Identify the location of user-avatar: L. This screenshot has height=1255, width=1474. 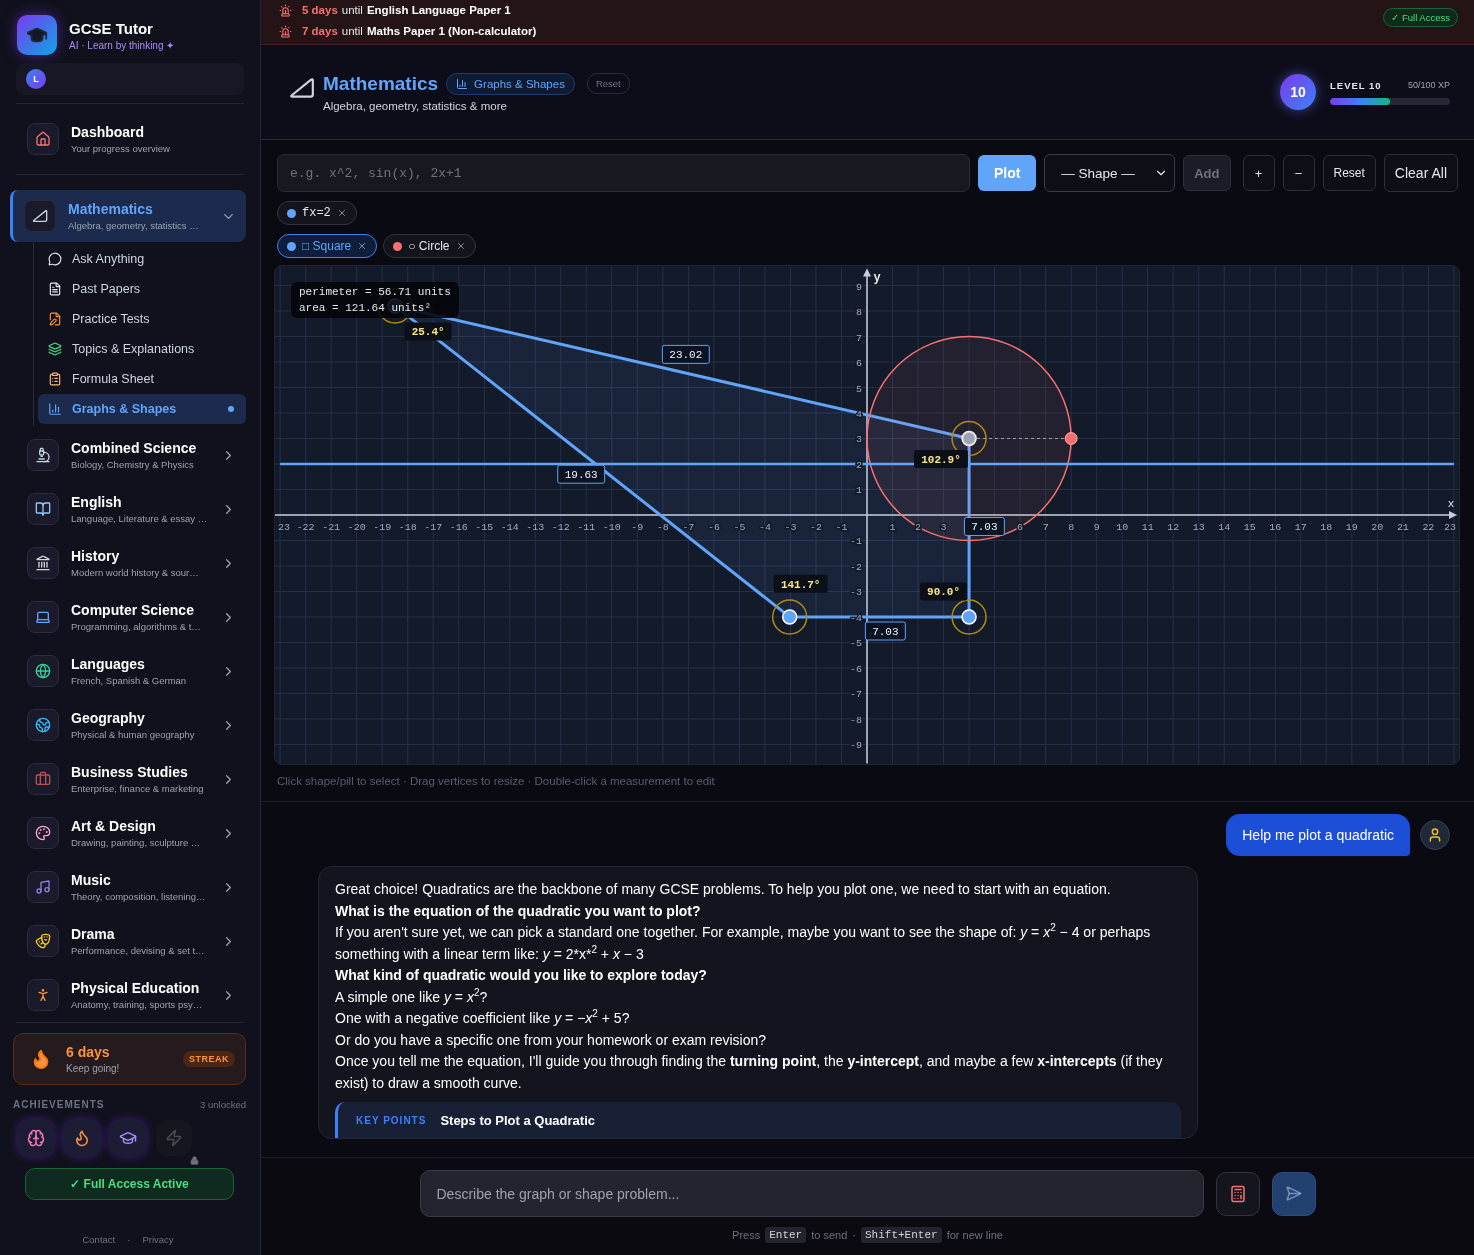
(36, 79).